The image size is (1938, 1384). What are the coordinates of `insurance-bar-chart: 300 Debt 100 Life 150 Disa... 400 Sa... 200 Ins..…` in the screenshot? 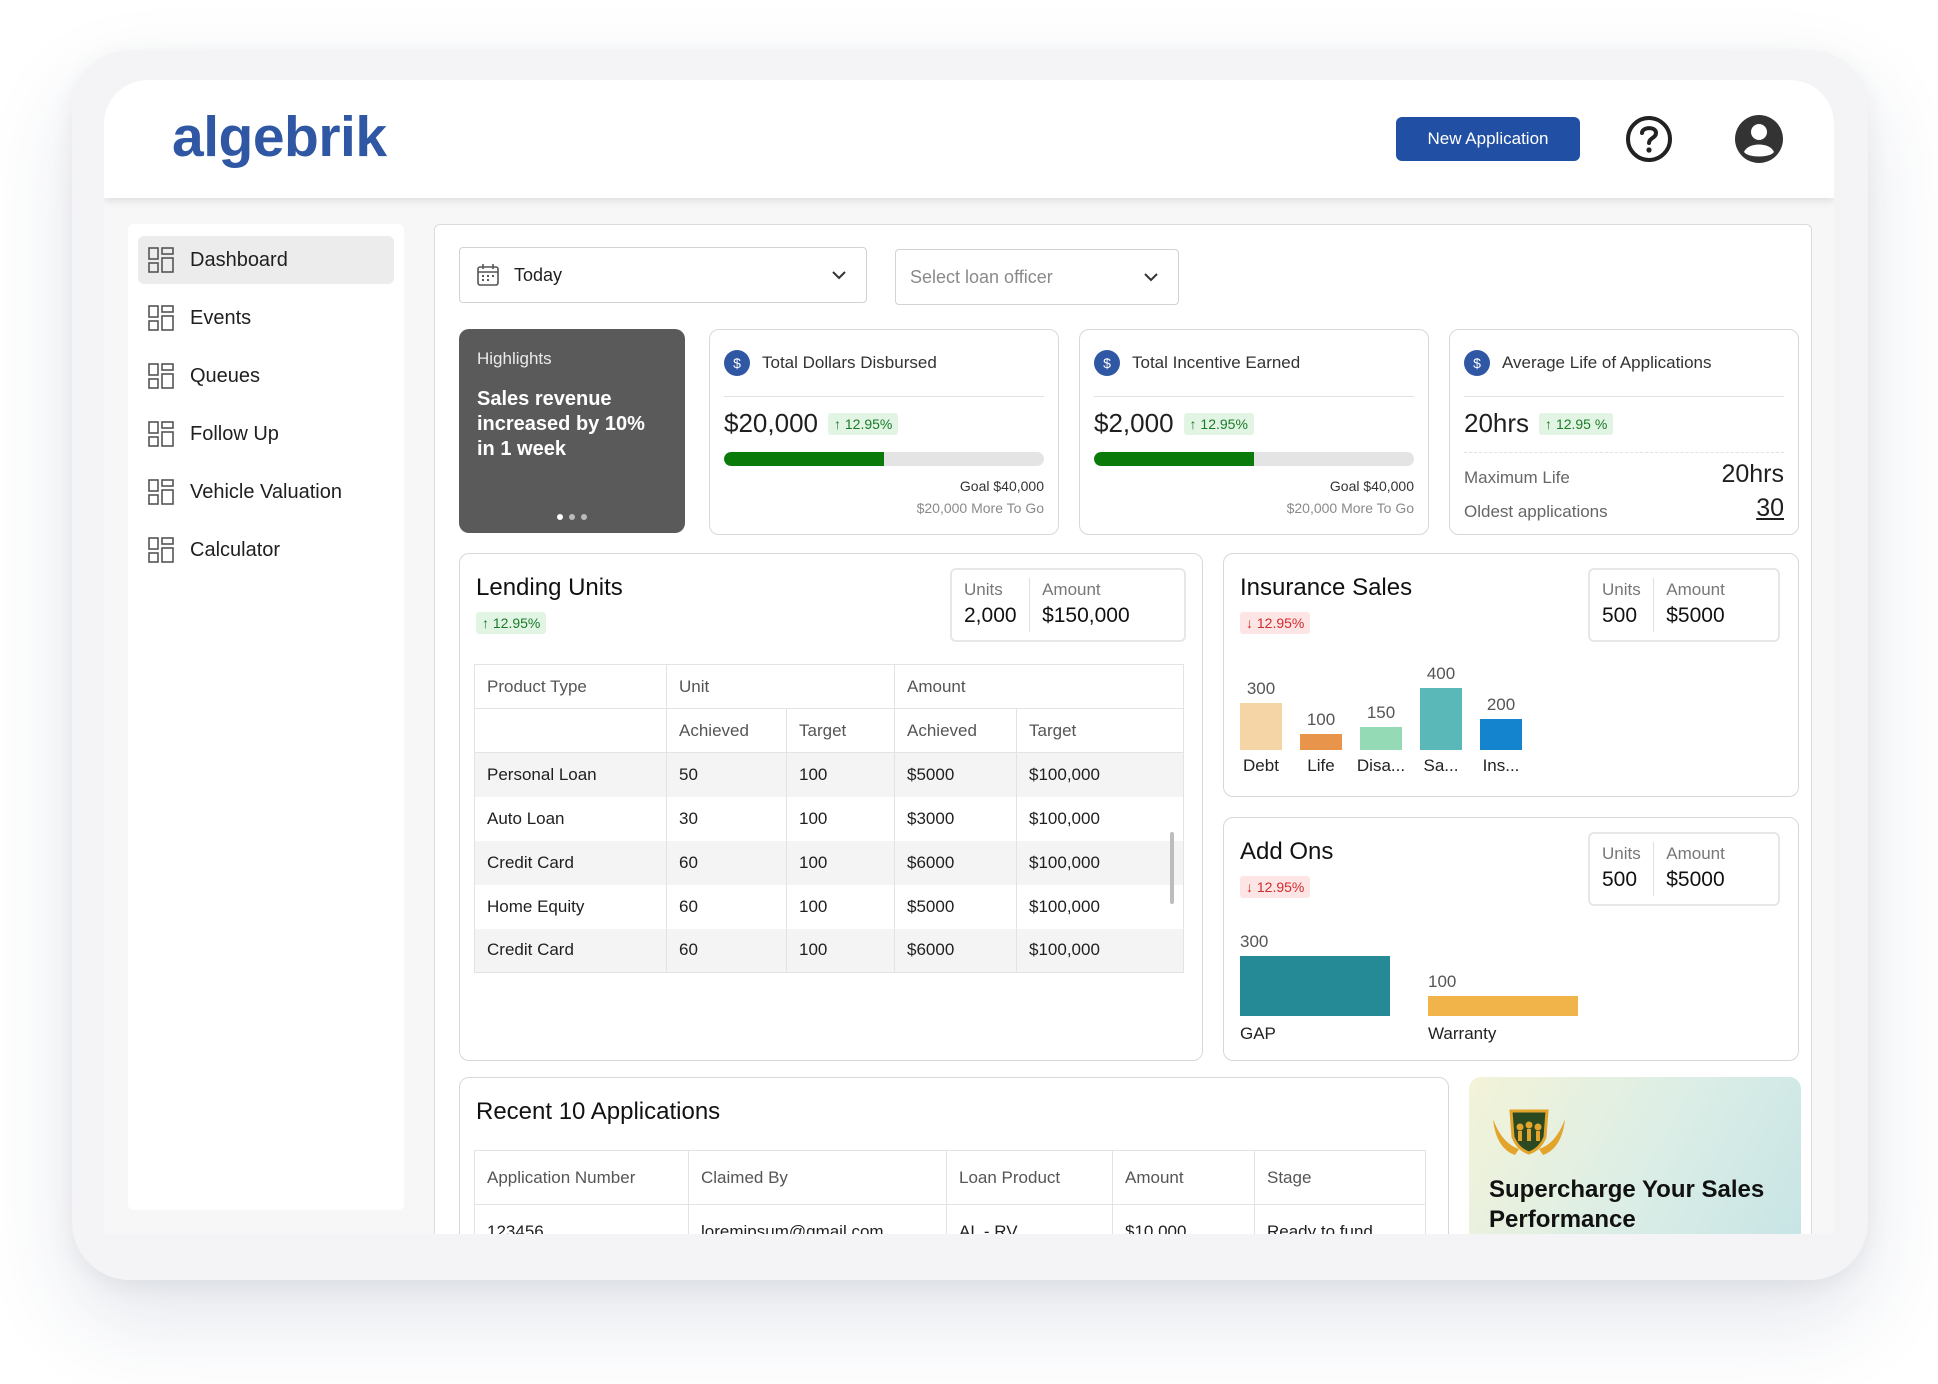 It's located at (1511, 675).